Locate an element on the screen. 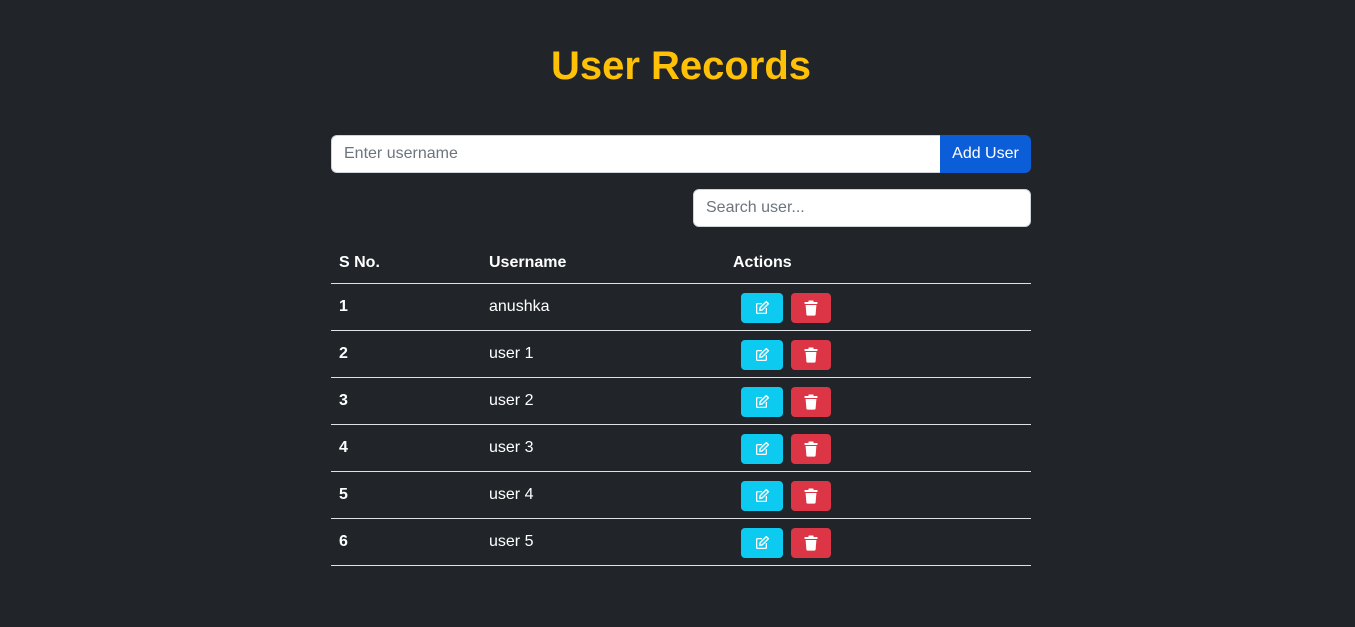 This screenshot has width=1355, height=627. row-sno: 5 is located at coordinates (406, 495).